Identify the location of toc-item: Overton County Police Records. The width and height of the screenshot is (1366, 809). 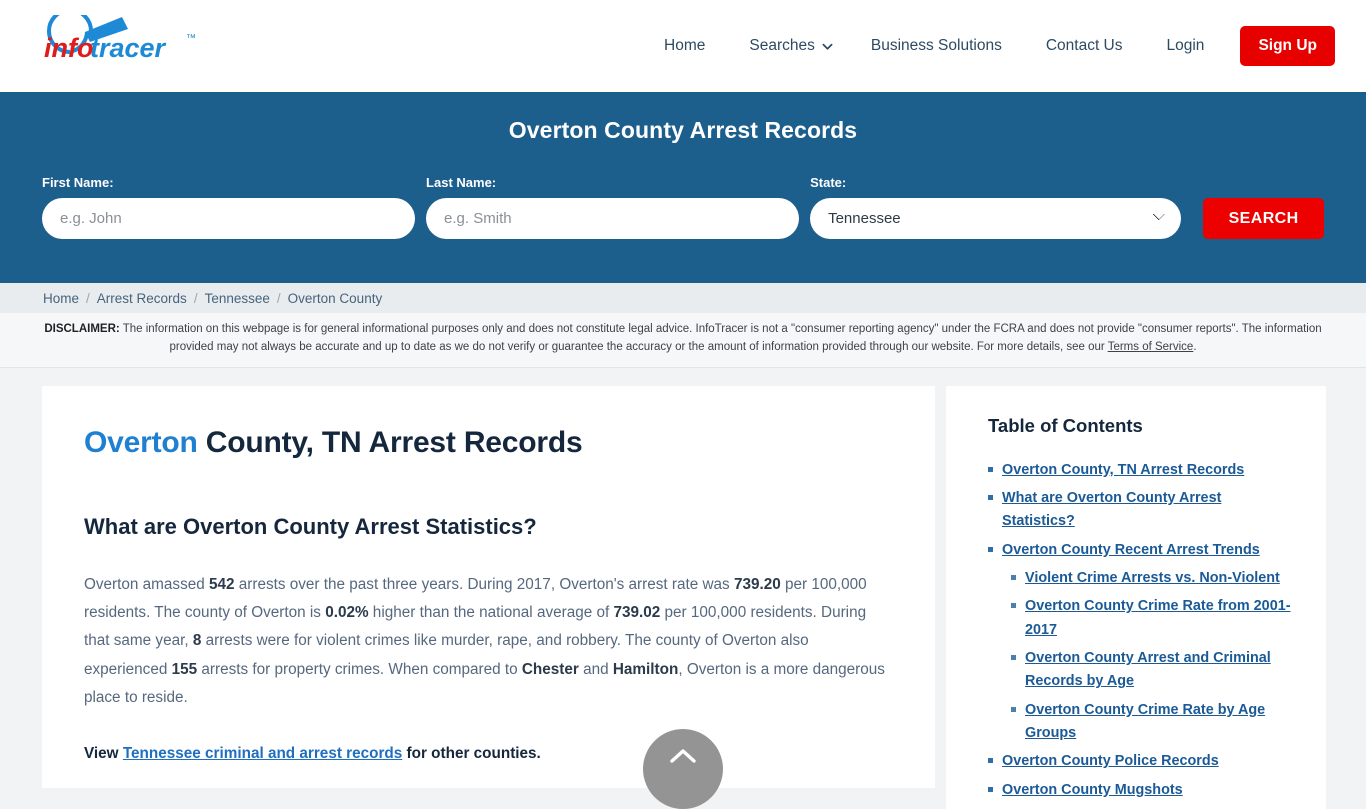
(1143, 761).